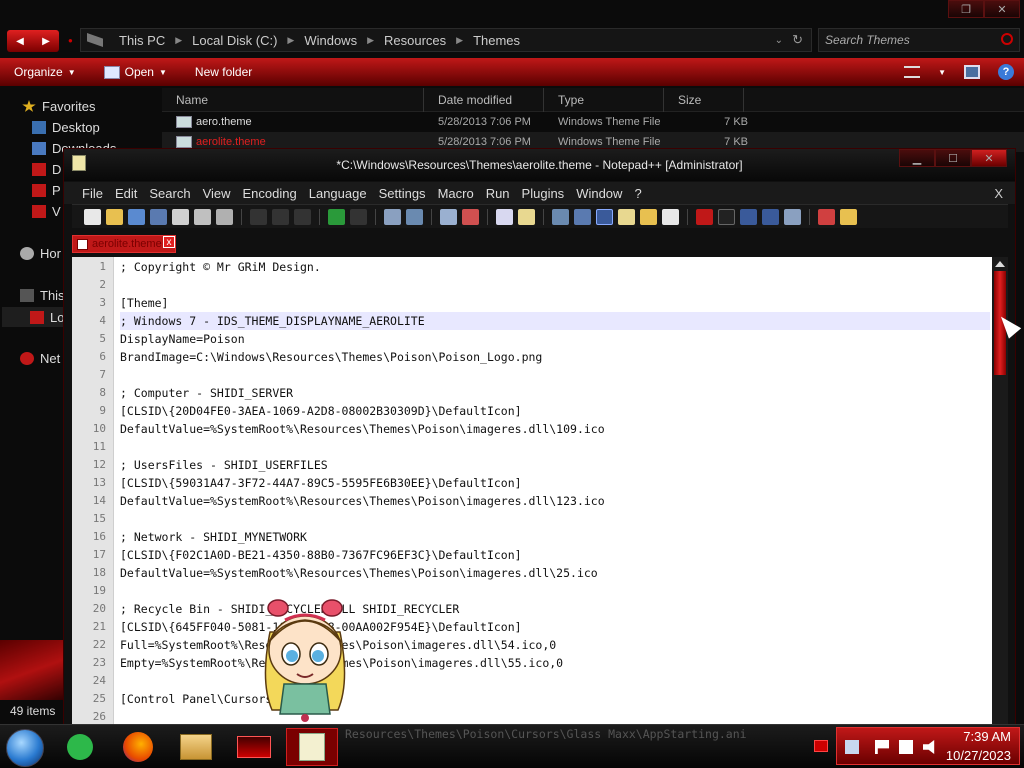  Describe the element at coordinates (456, 193) in the screenshot. I see `menu-macro: Macro` at that location.